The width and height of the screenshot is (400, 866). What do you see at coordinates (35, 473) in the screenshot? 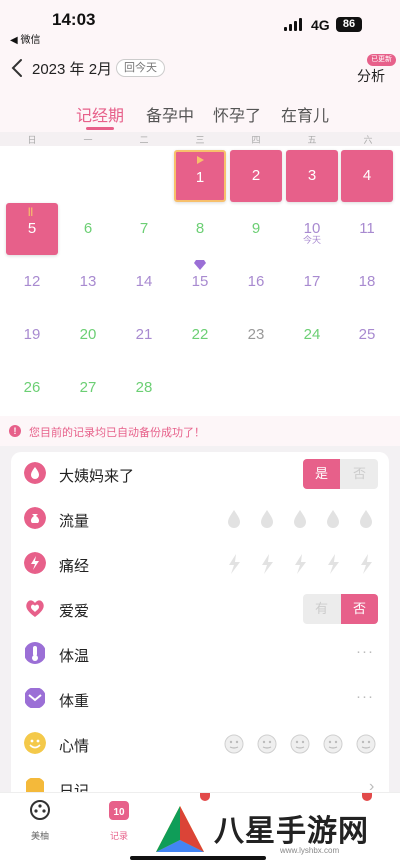
I see `drop-icon` at bounding box center [35, 473].